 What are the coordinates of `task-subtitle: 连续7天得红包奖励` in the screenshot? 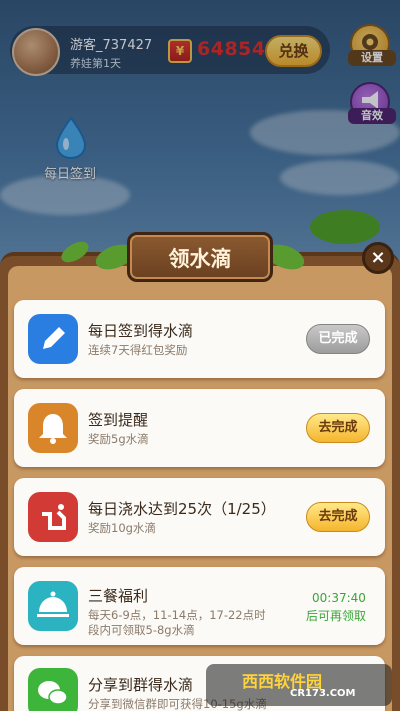 It's located at (138, 350).